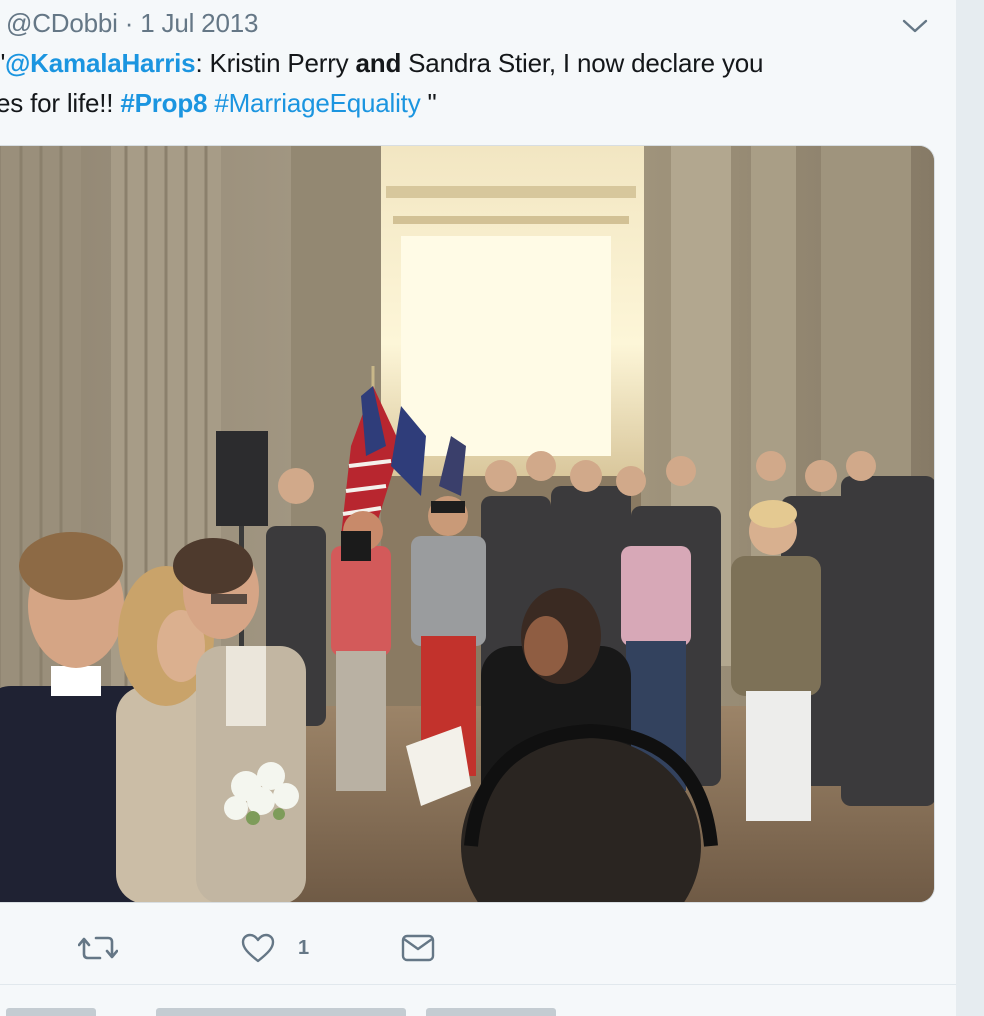 Image resolution: width=984 pixels, height=1016 pixels. I want to click on direct-message-button, so click(422, 948).